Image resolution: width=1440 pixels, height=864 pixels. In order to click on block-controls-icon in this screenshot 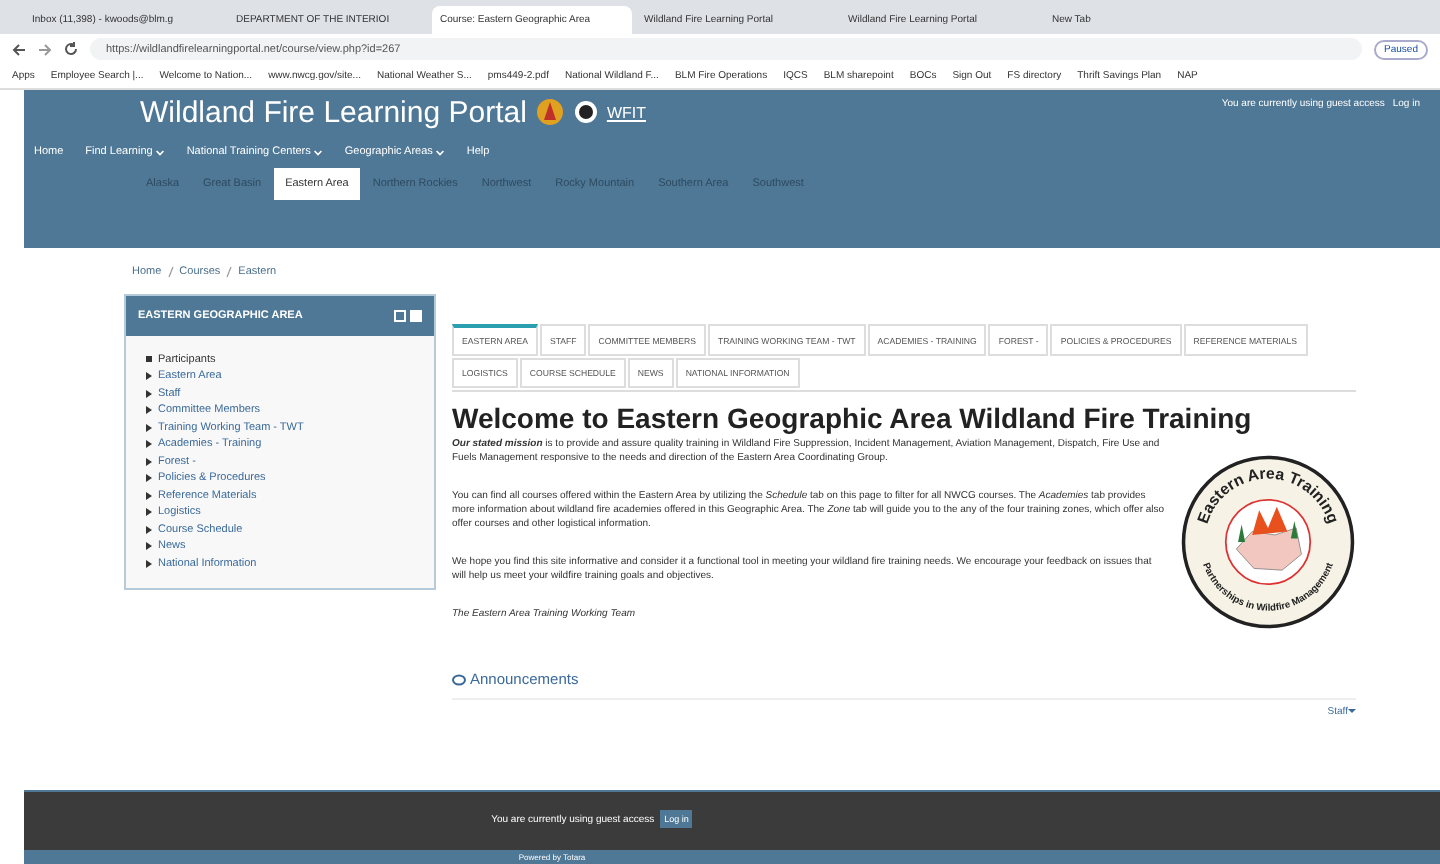, I will do `click(408, 316)`.